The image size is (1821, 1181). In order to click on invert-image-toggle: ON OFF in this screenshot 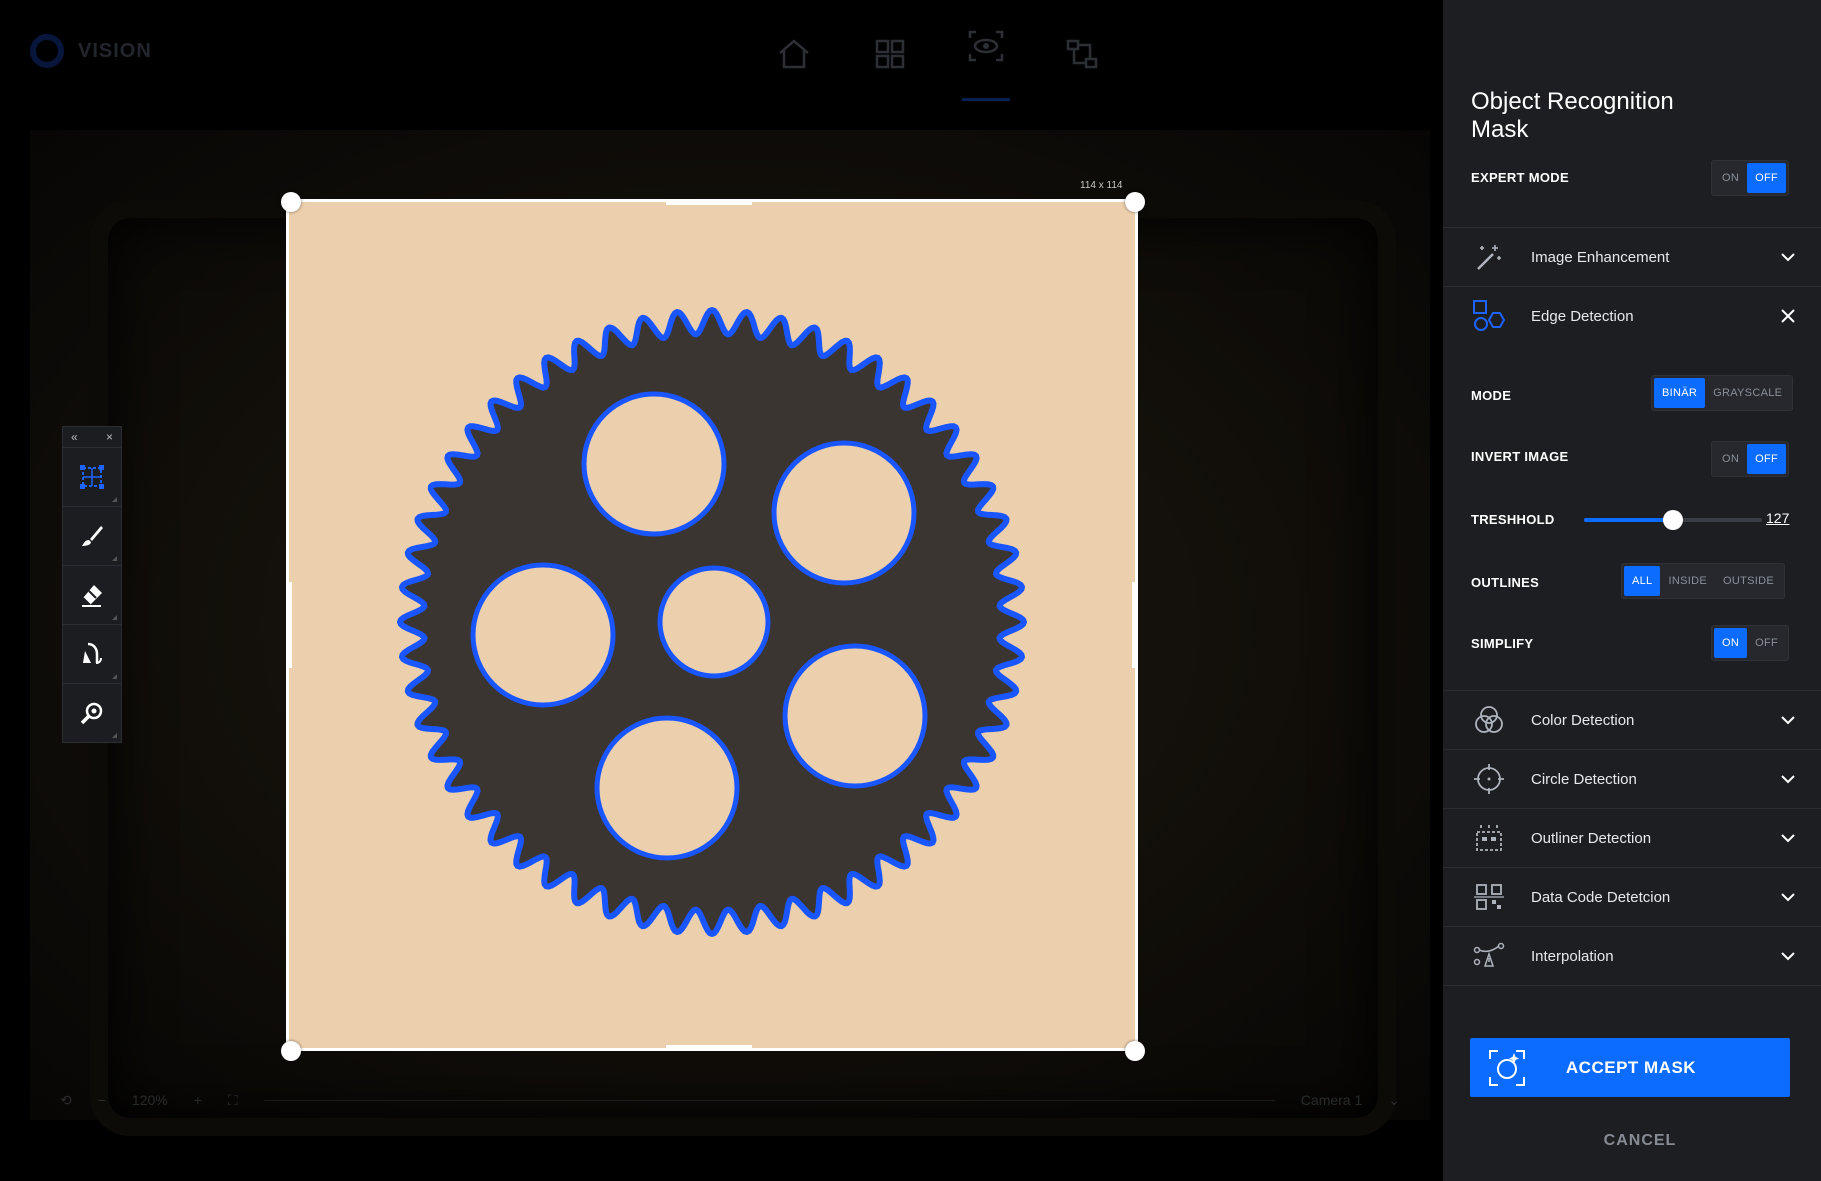, I will do `click(1750, 459)`.